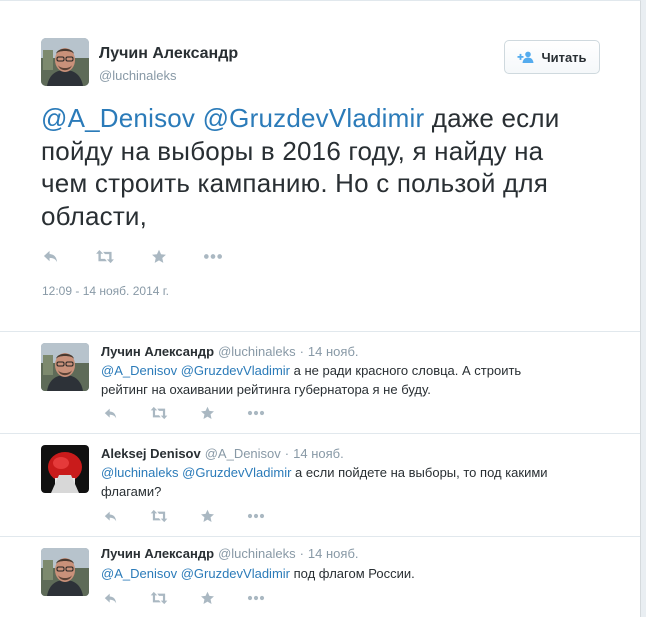 This screenshot has height=617, width=646. I want to click on tweet-timestamp: 12:09 - 14 нояб. 2014 г., so click(105, 291).